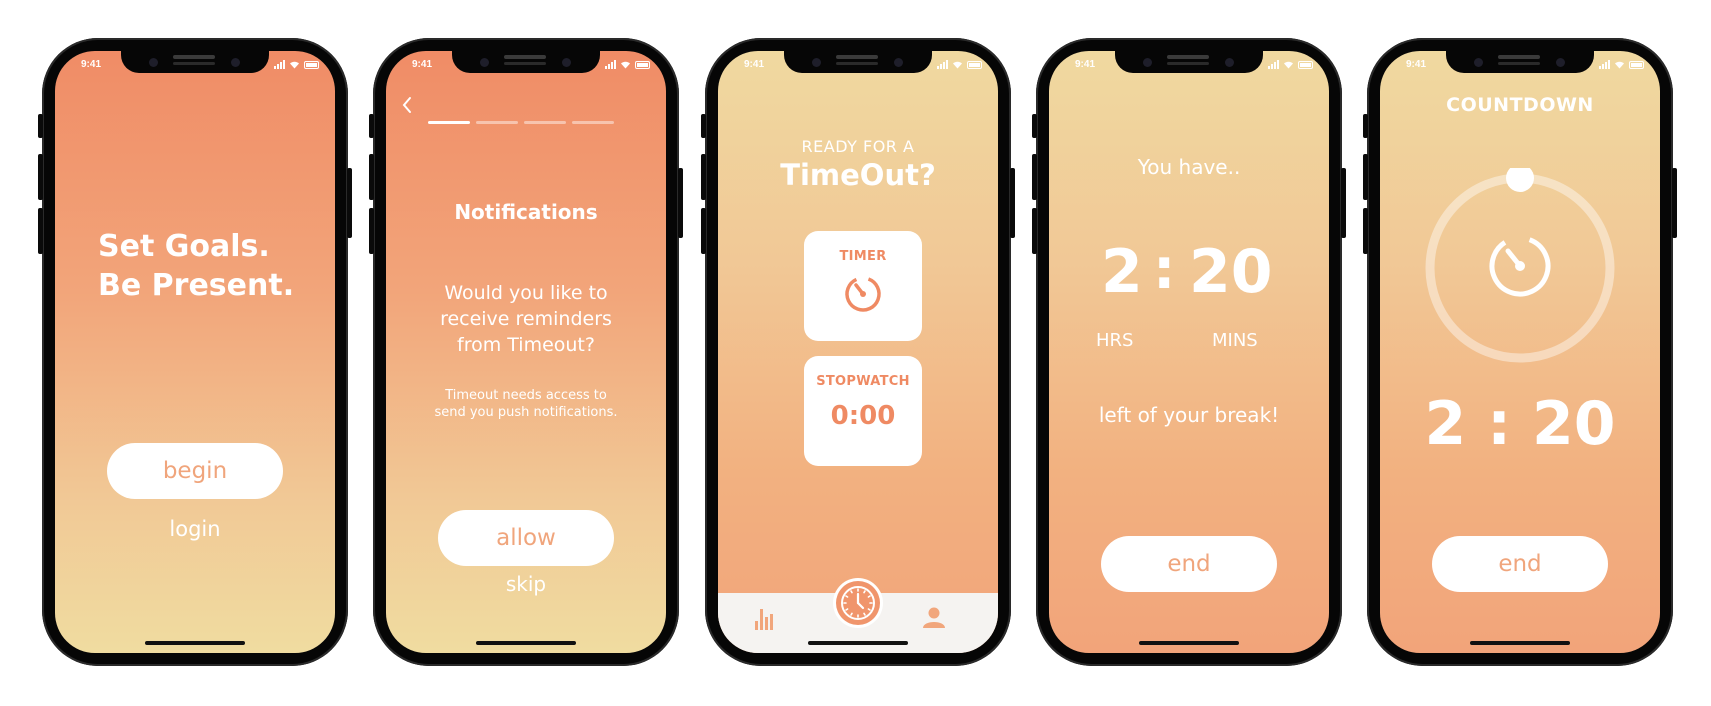 The height and width of the screenshot is (706, 1711). I want to click on timer-card: TIMER, so click(863, 286).